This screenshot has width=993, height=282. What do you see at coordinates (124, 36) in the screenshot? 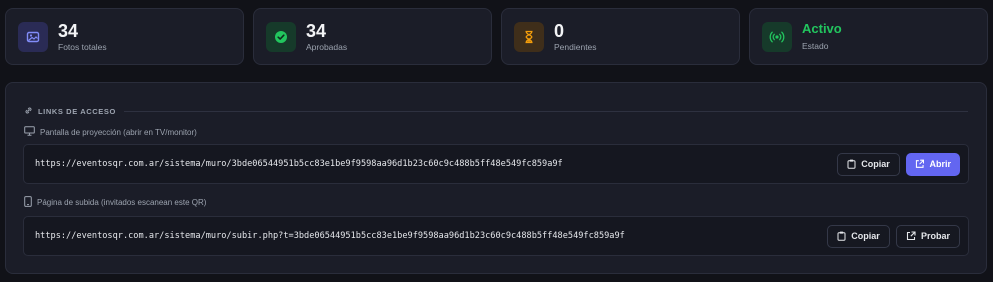
I see `stat-card-total-photos: 34 Fotos totales` at bounding box center [124, 36].